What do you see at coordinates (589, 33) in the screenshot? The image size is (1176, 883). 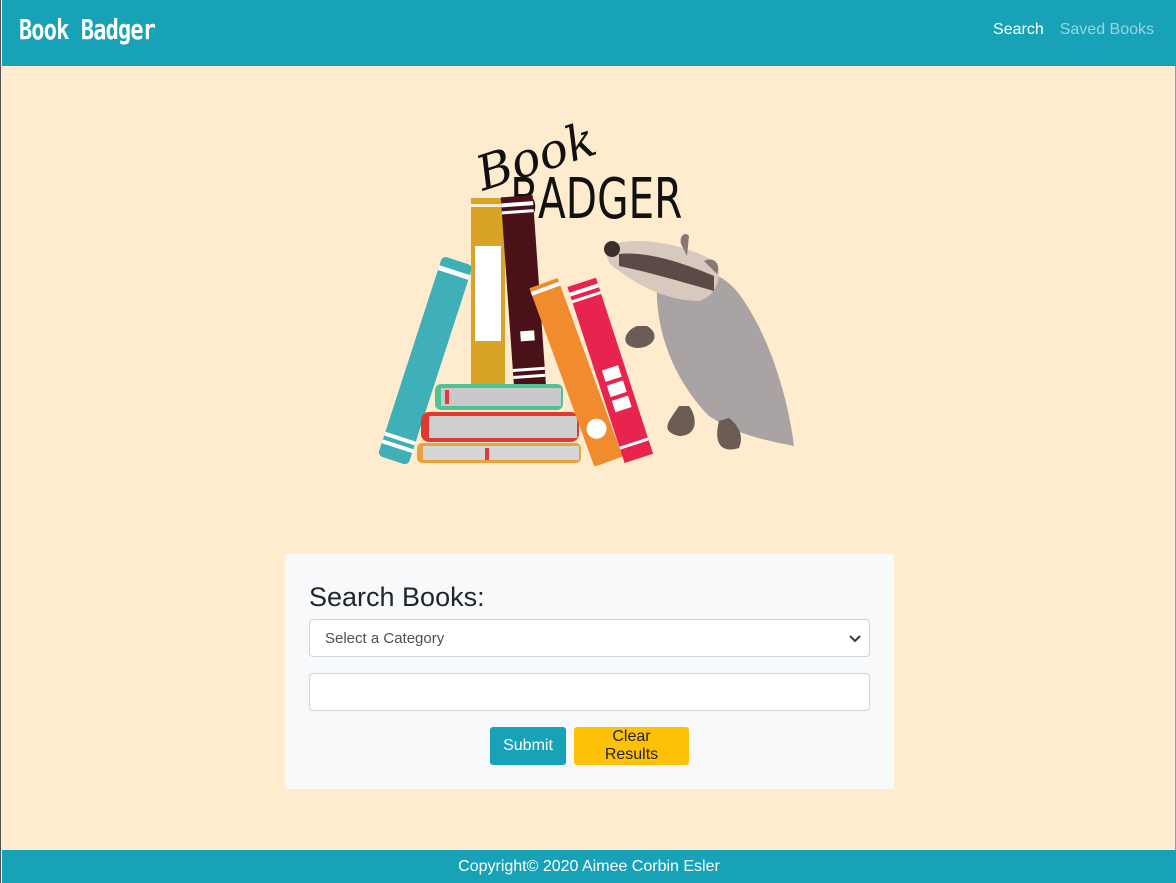 I see `navbar: Book Badger Search Saved Books` at bounding box center [589, 33].